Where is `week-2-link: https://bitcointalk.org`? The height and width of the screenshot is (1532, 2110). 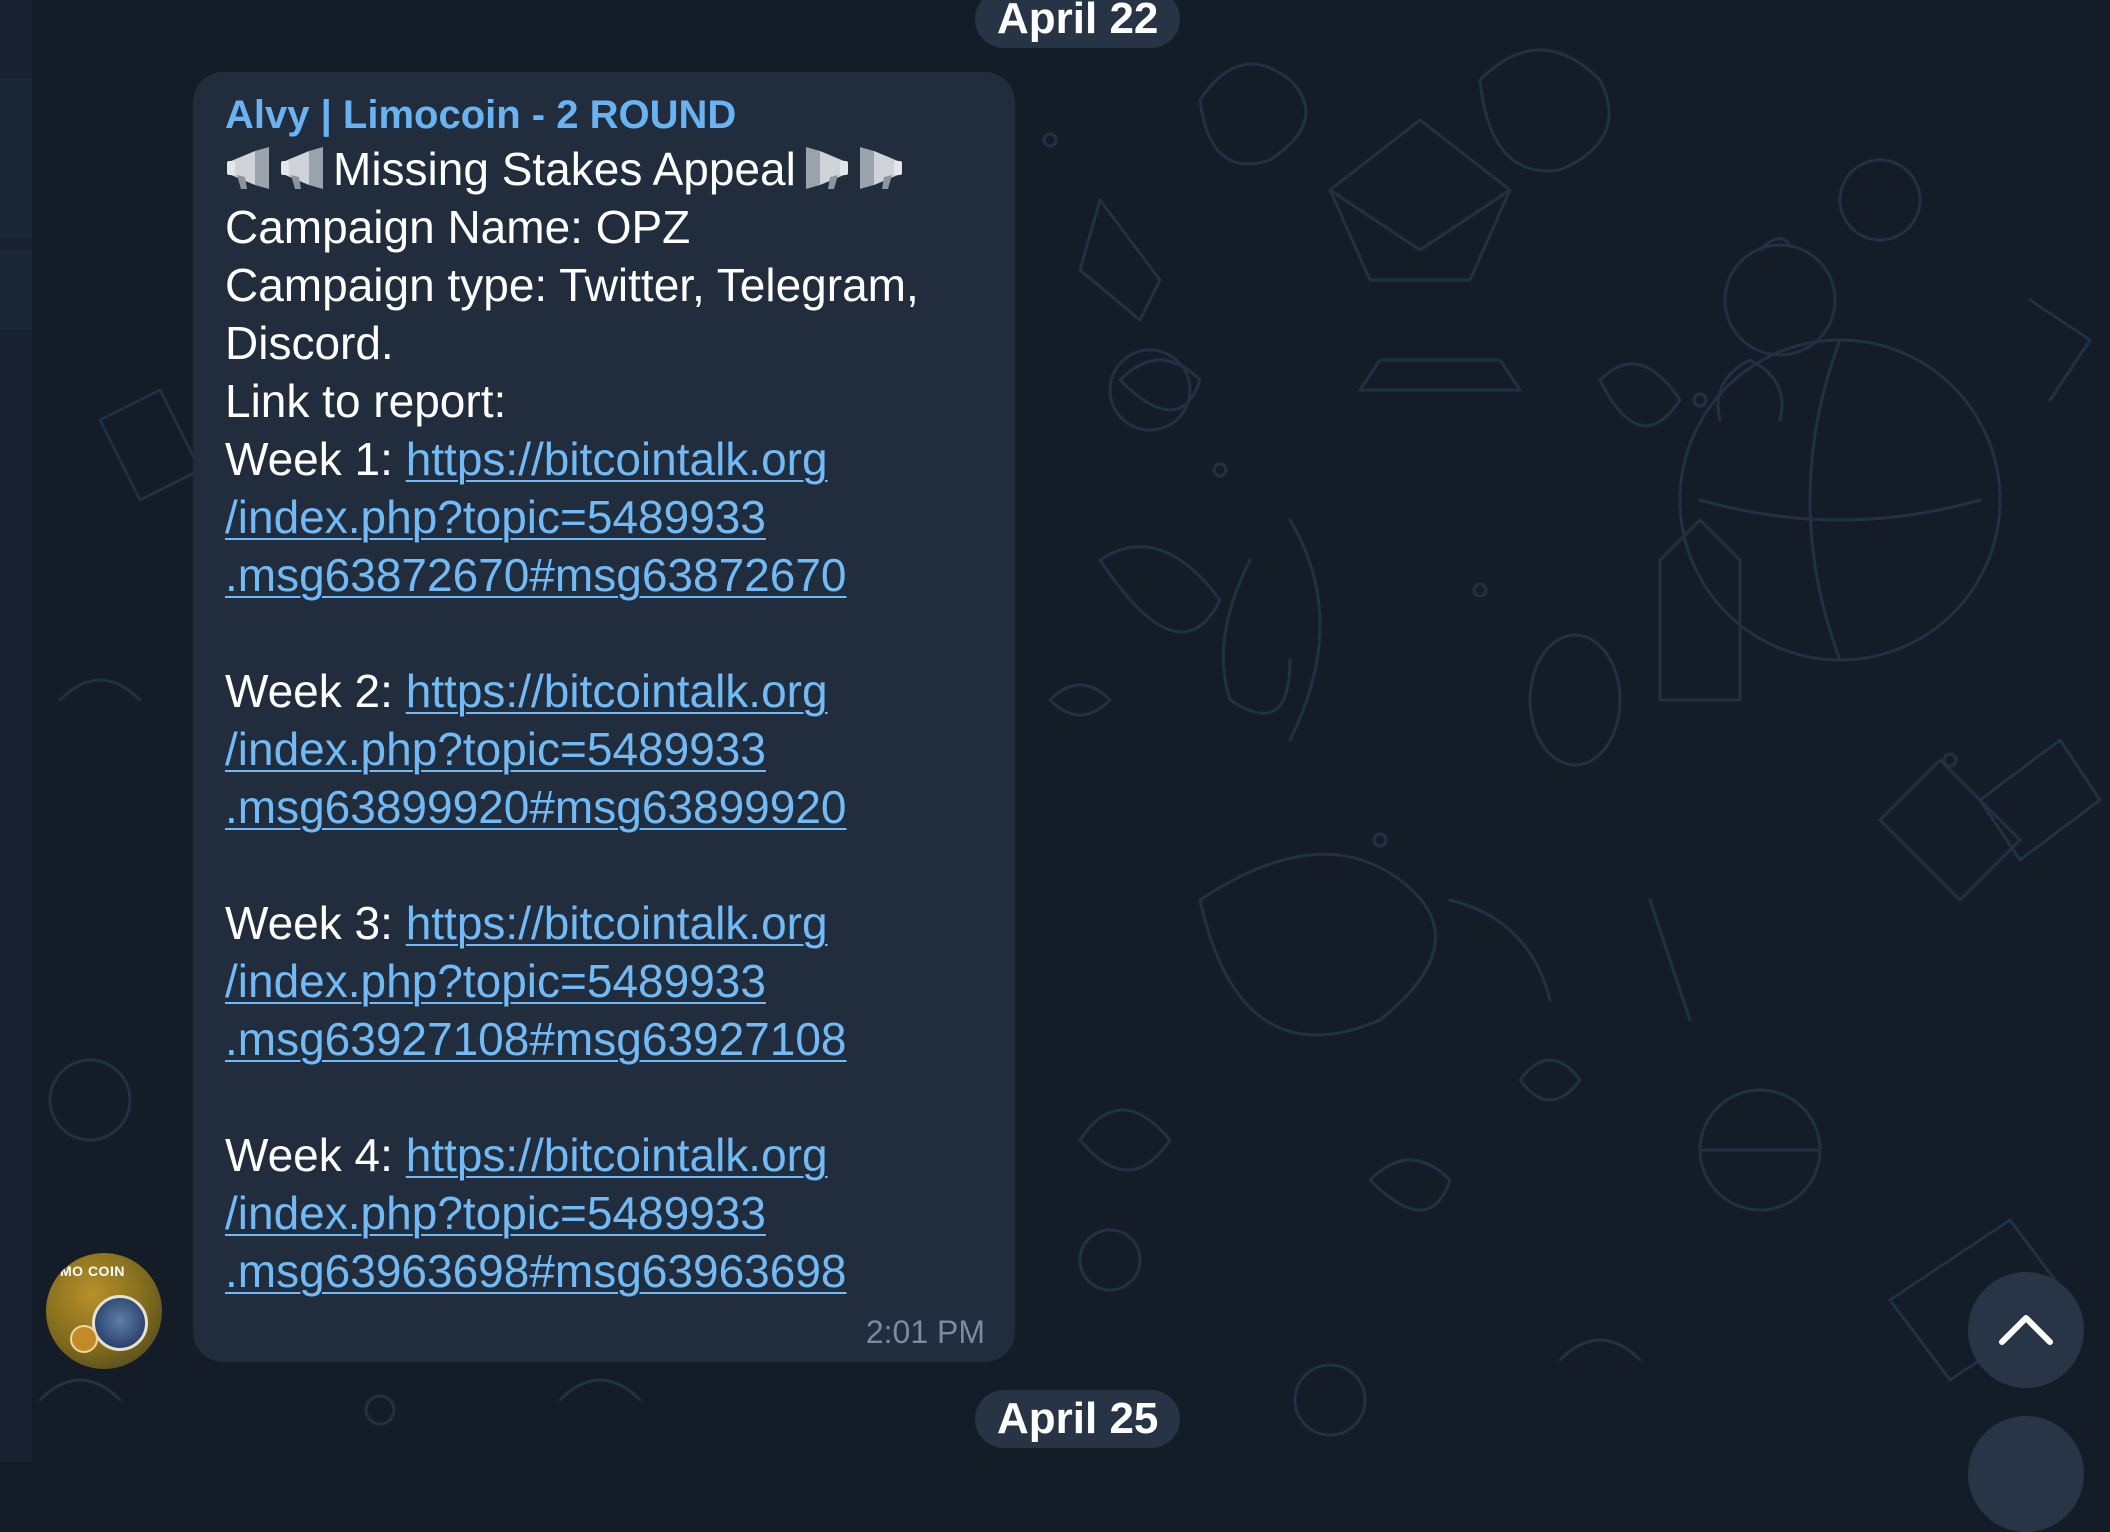
week-2-link: https://bitcointalk.org is located at coordinates (617, 691).